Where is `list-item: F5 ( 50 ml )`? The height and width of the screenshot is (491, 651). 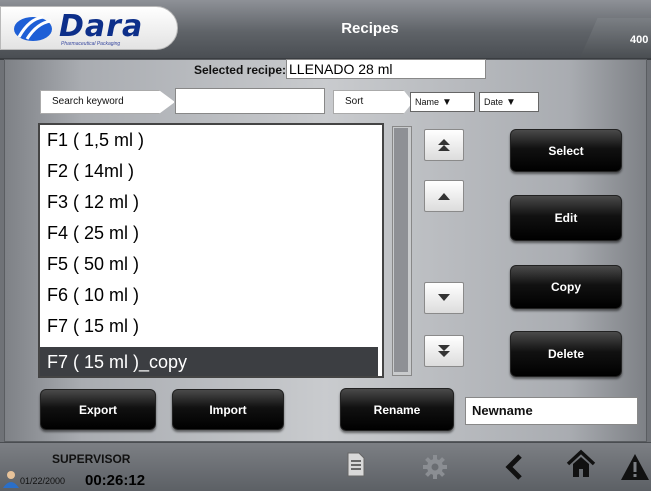
list-item: F5 ( 50 ml ) is located at coordinates (93, 264).